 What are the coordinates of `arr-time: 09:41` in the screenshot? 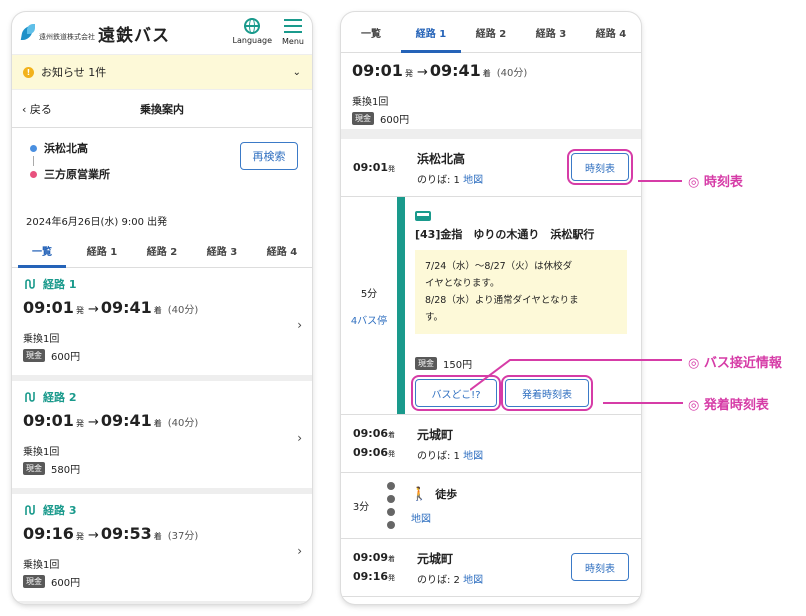 It's located at (126, 307).